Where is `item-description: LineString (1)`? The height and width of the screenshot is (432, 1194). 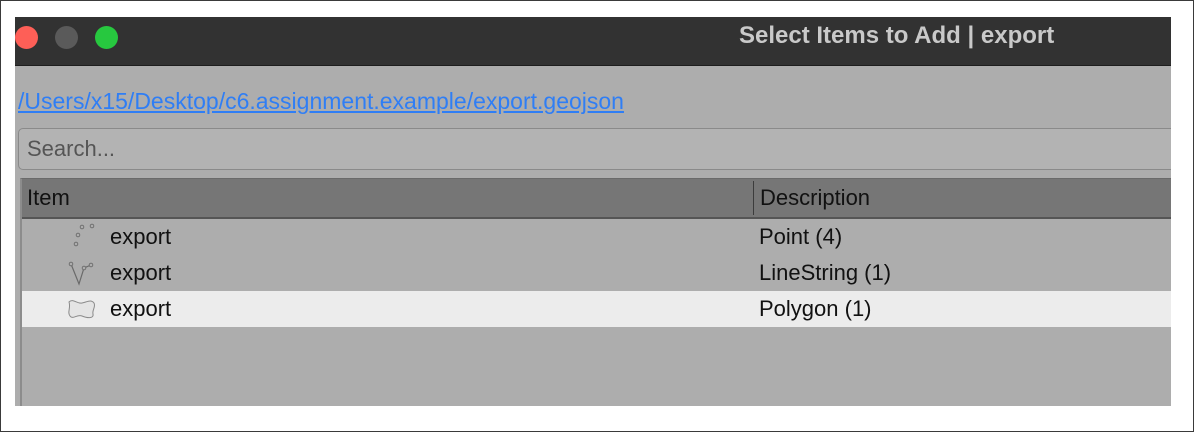 item-description: LineString (1) is located at coordinates (825, 272).